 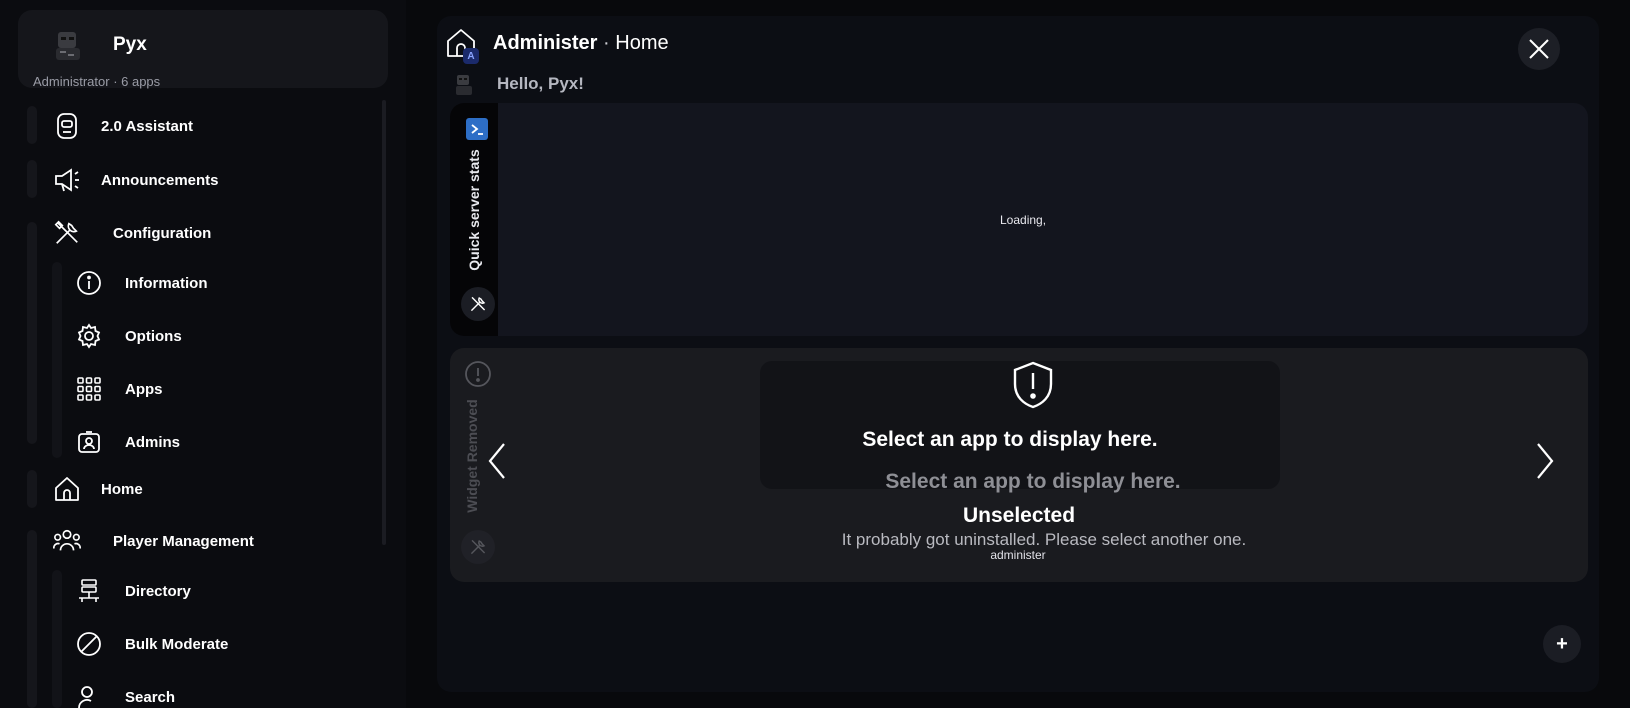 I want to click on sidebar-item-assistant: 2.0 Assistant, so click(x=190, y=126).